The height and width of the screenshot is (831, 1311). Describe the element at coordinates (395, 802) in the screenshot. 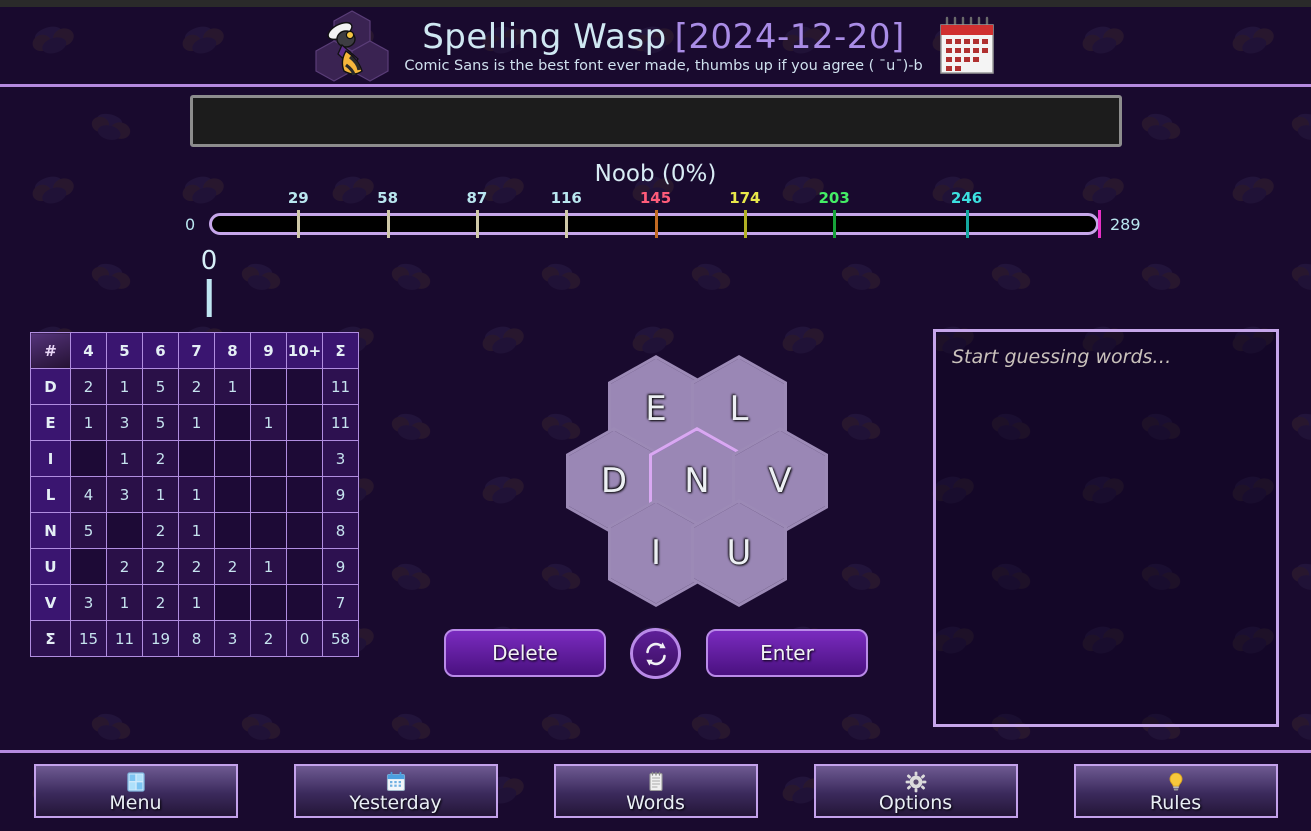

I see `footer-button-label: Yesterday` at that location.